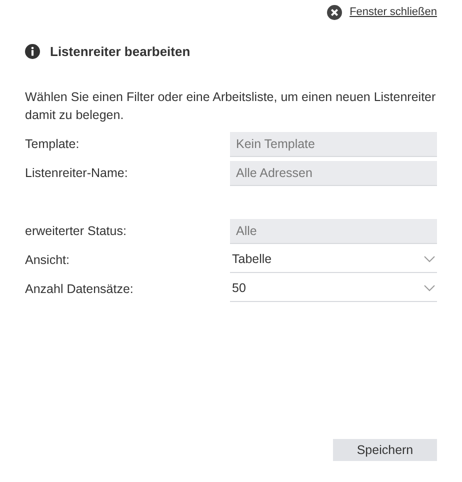  Describe the element at coordinates (79, 289) in the screenshot. I see `field-label: Anzahl Datensätze:` at that location.